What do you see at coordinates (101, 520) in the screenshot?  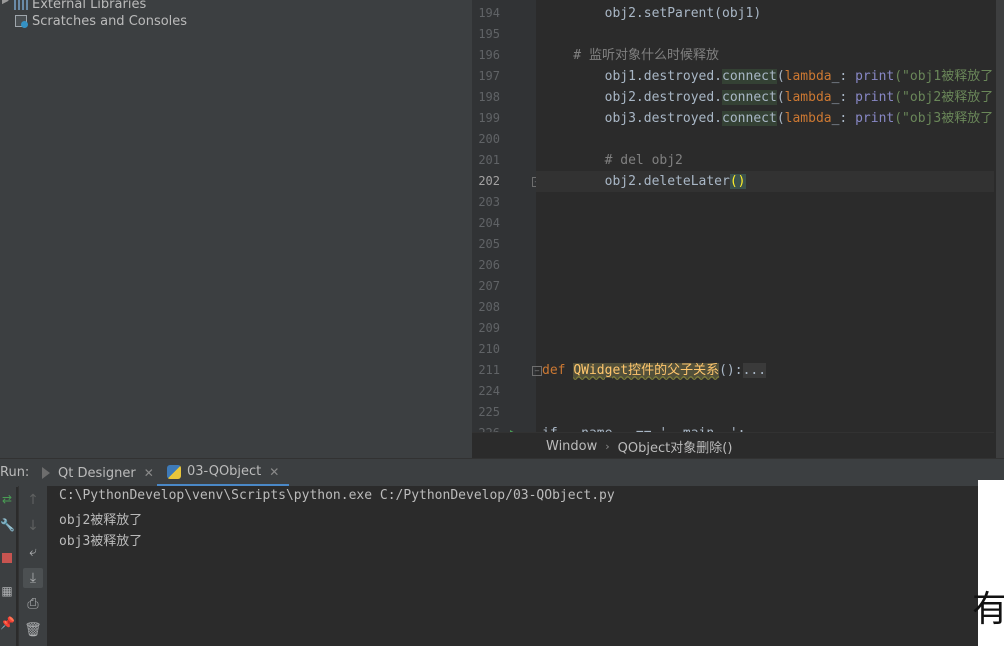 I see `console-line: obj2被释放了` at bounding box center [101, 520].